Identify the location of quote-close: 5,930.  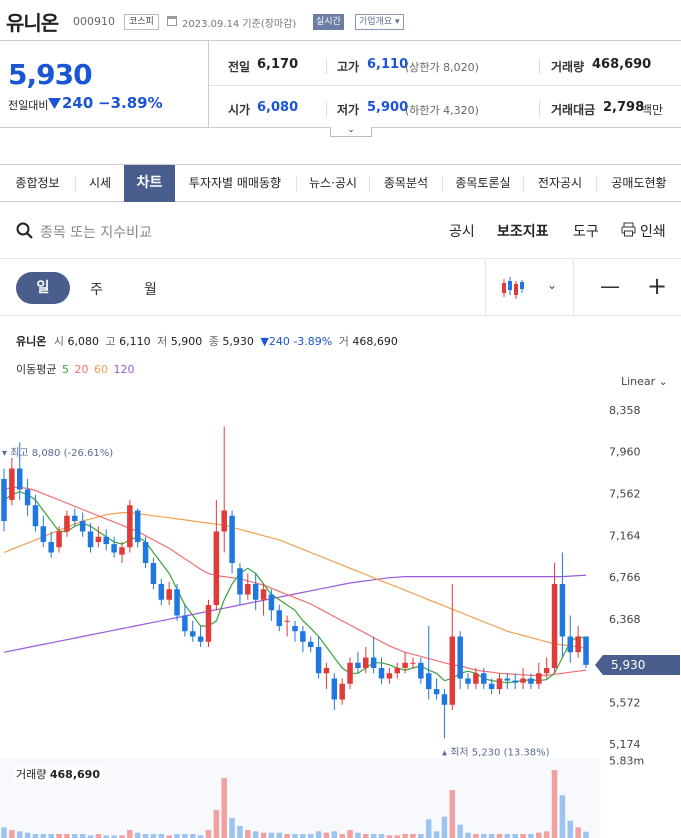
(238, 341).